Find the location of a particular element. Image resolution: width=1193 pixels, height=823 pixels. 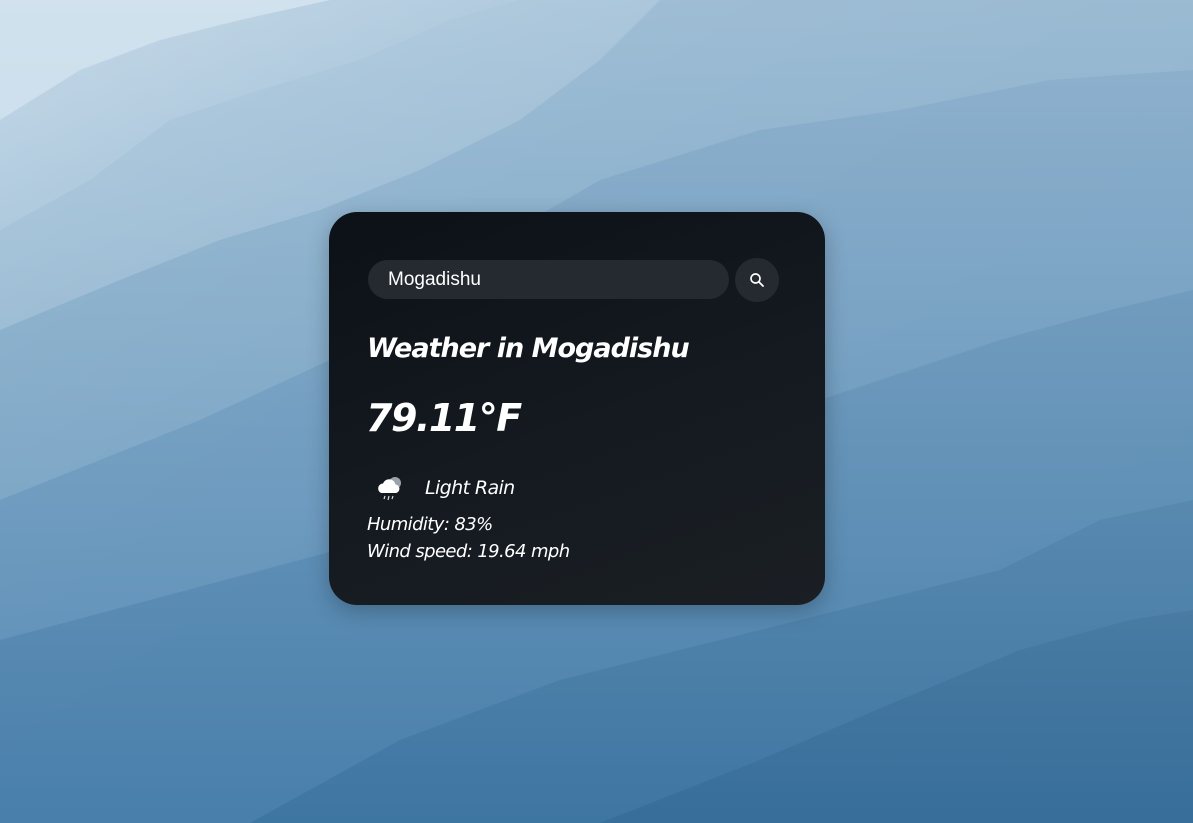

weather-title: Weather in Mogadishu is located at coordinates (528, 348).